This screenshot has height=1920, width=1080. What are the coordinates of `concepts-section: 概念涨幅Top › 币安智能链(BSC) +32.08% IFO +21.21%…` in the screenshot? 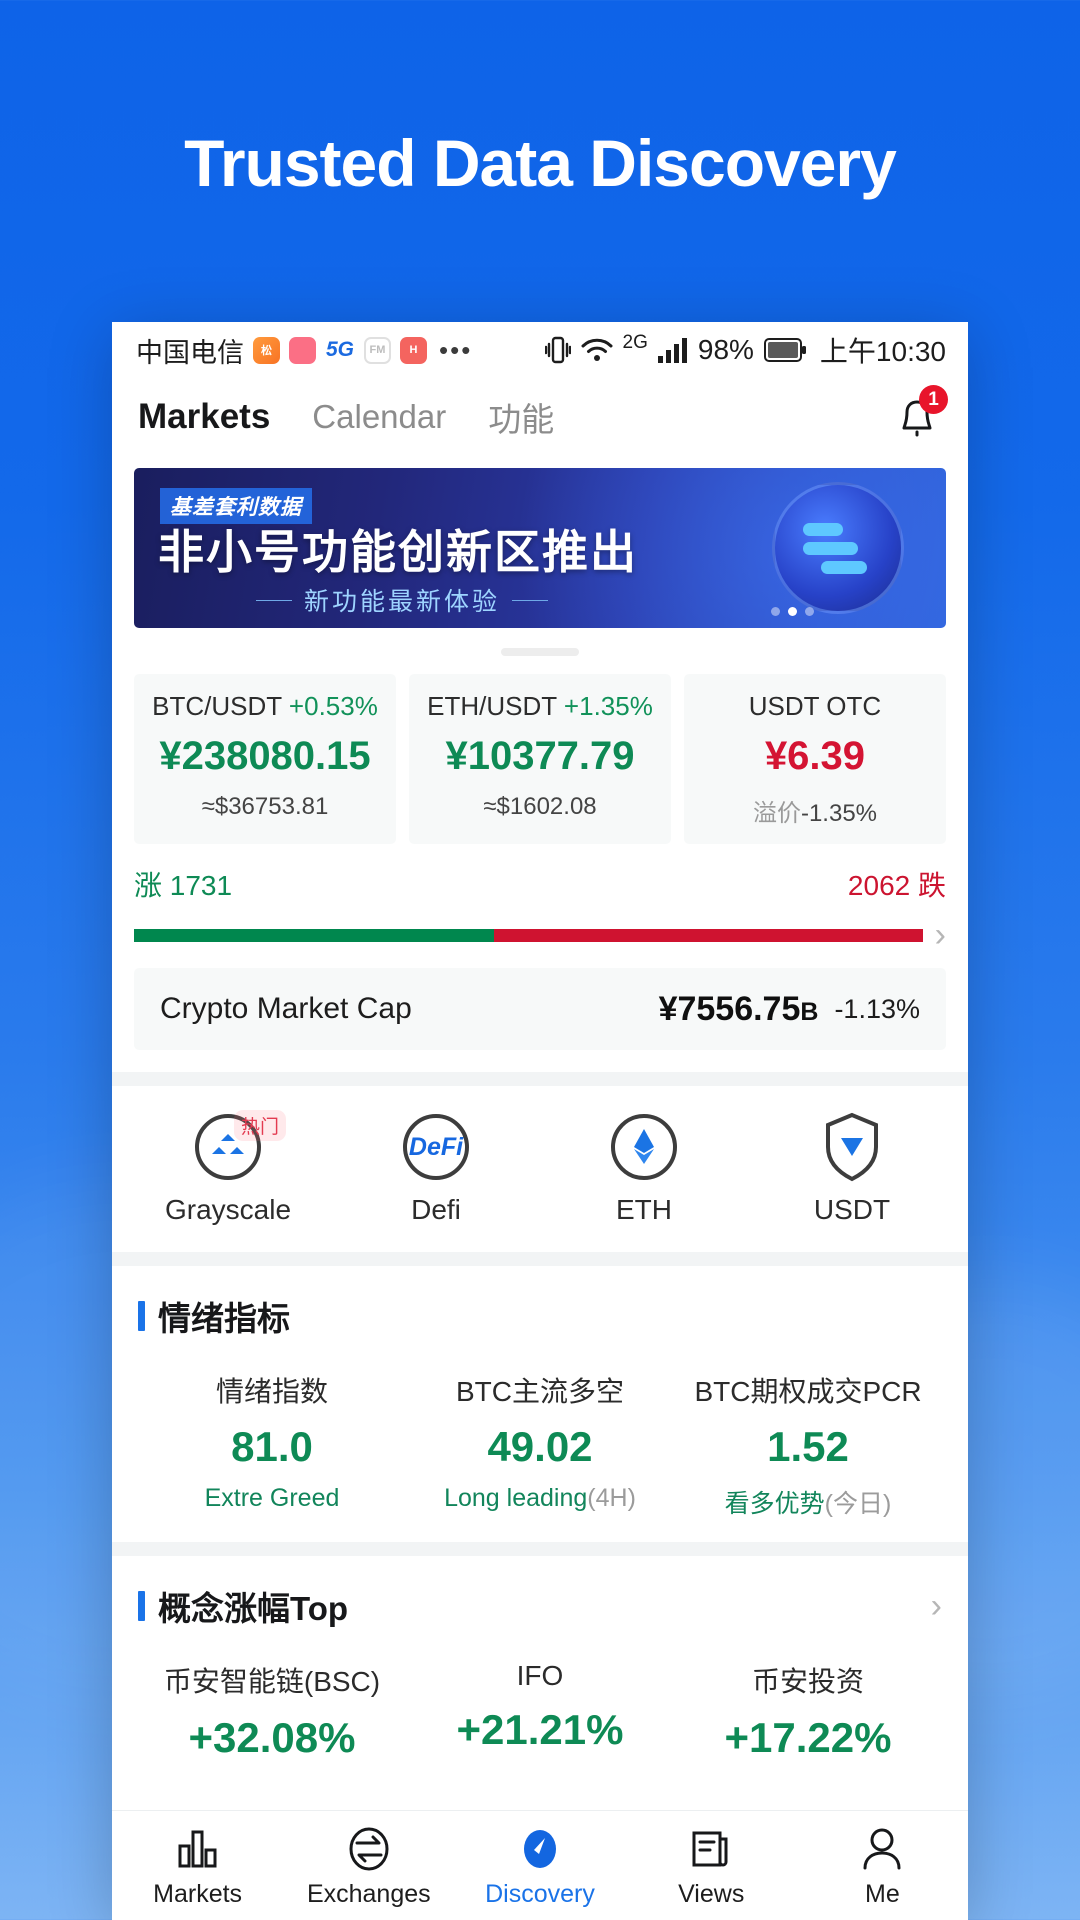 It's located at (540, 1659).